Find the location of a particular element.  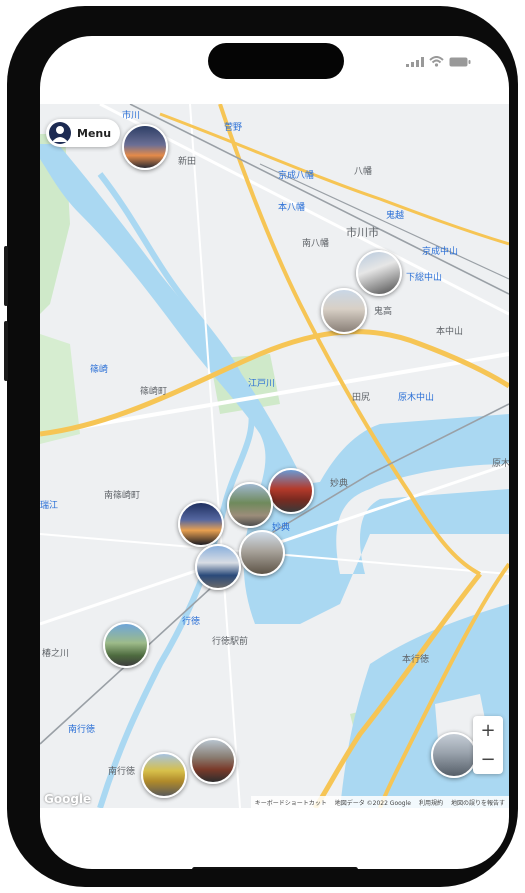

home-indicator is located at coordinates (275, 868).